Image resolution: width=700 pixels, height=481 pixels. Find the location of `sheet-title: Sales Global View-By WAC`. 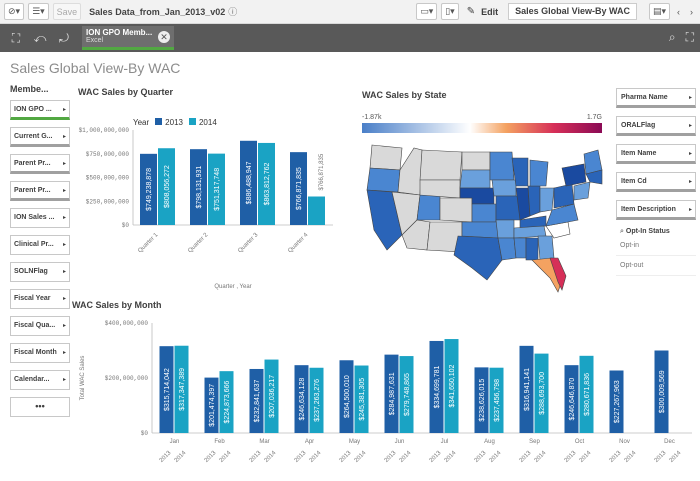

sheet-title: Sales Global View-By WAC is located at coordinates (95, 68).